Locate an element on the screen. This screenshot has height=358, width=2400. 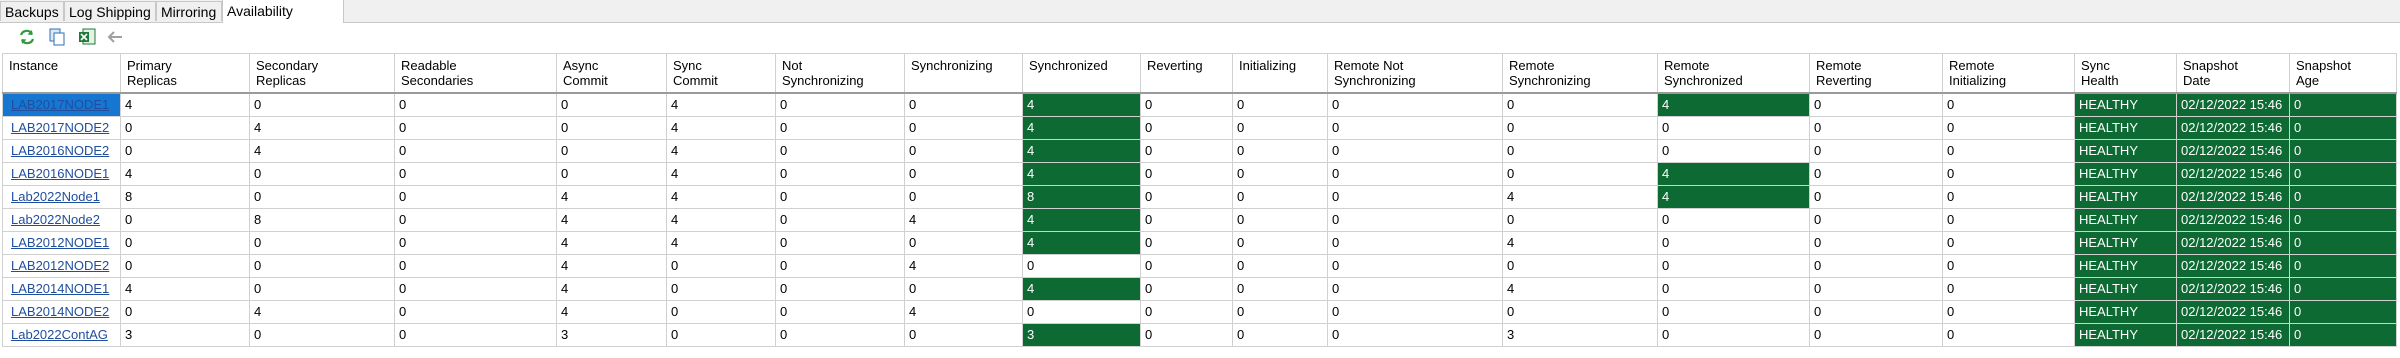
column-header: Synchronized is located at coordinates (1081, 73).